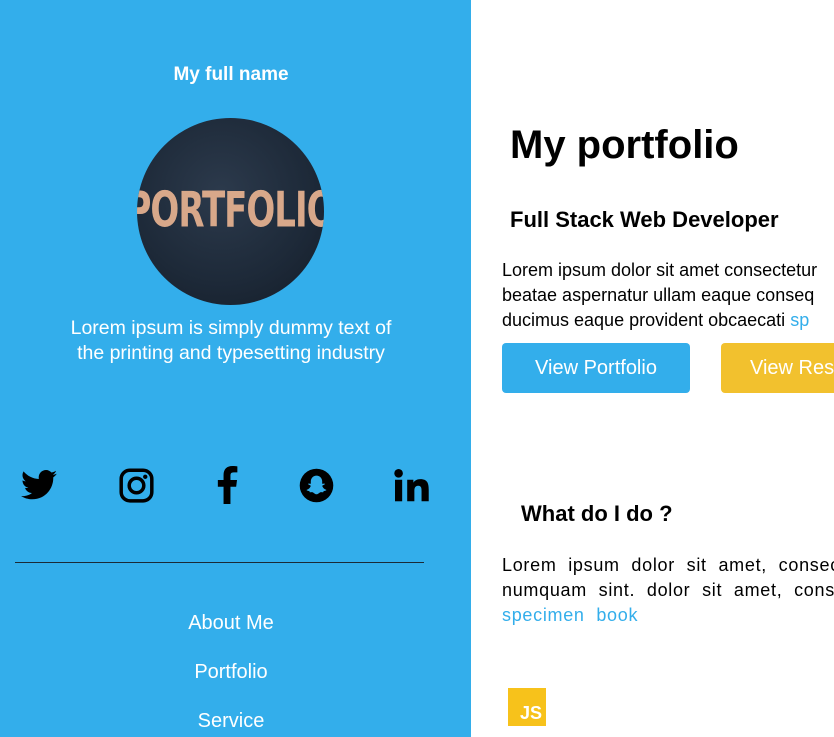  I want to click on avatar: PORTFOLIO, so click(230, 211).